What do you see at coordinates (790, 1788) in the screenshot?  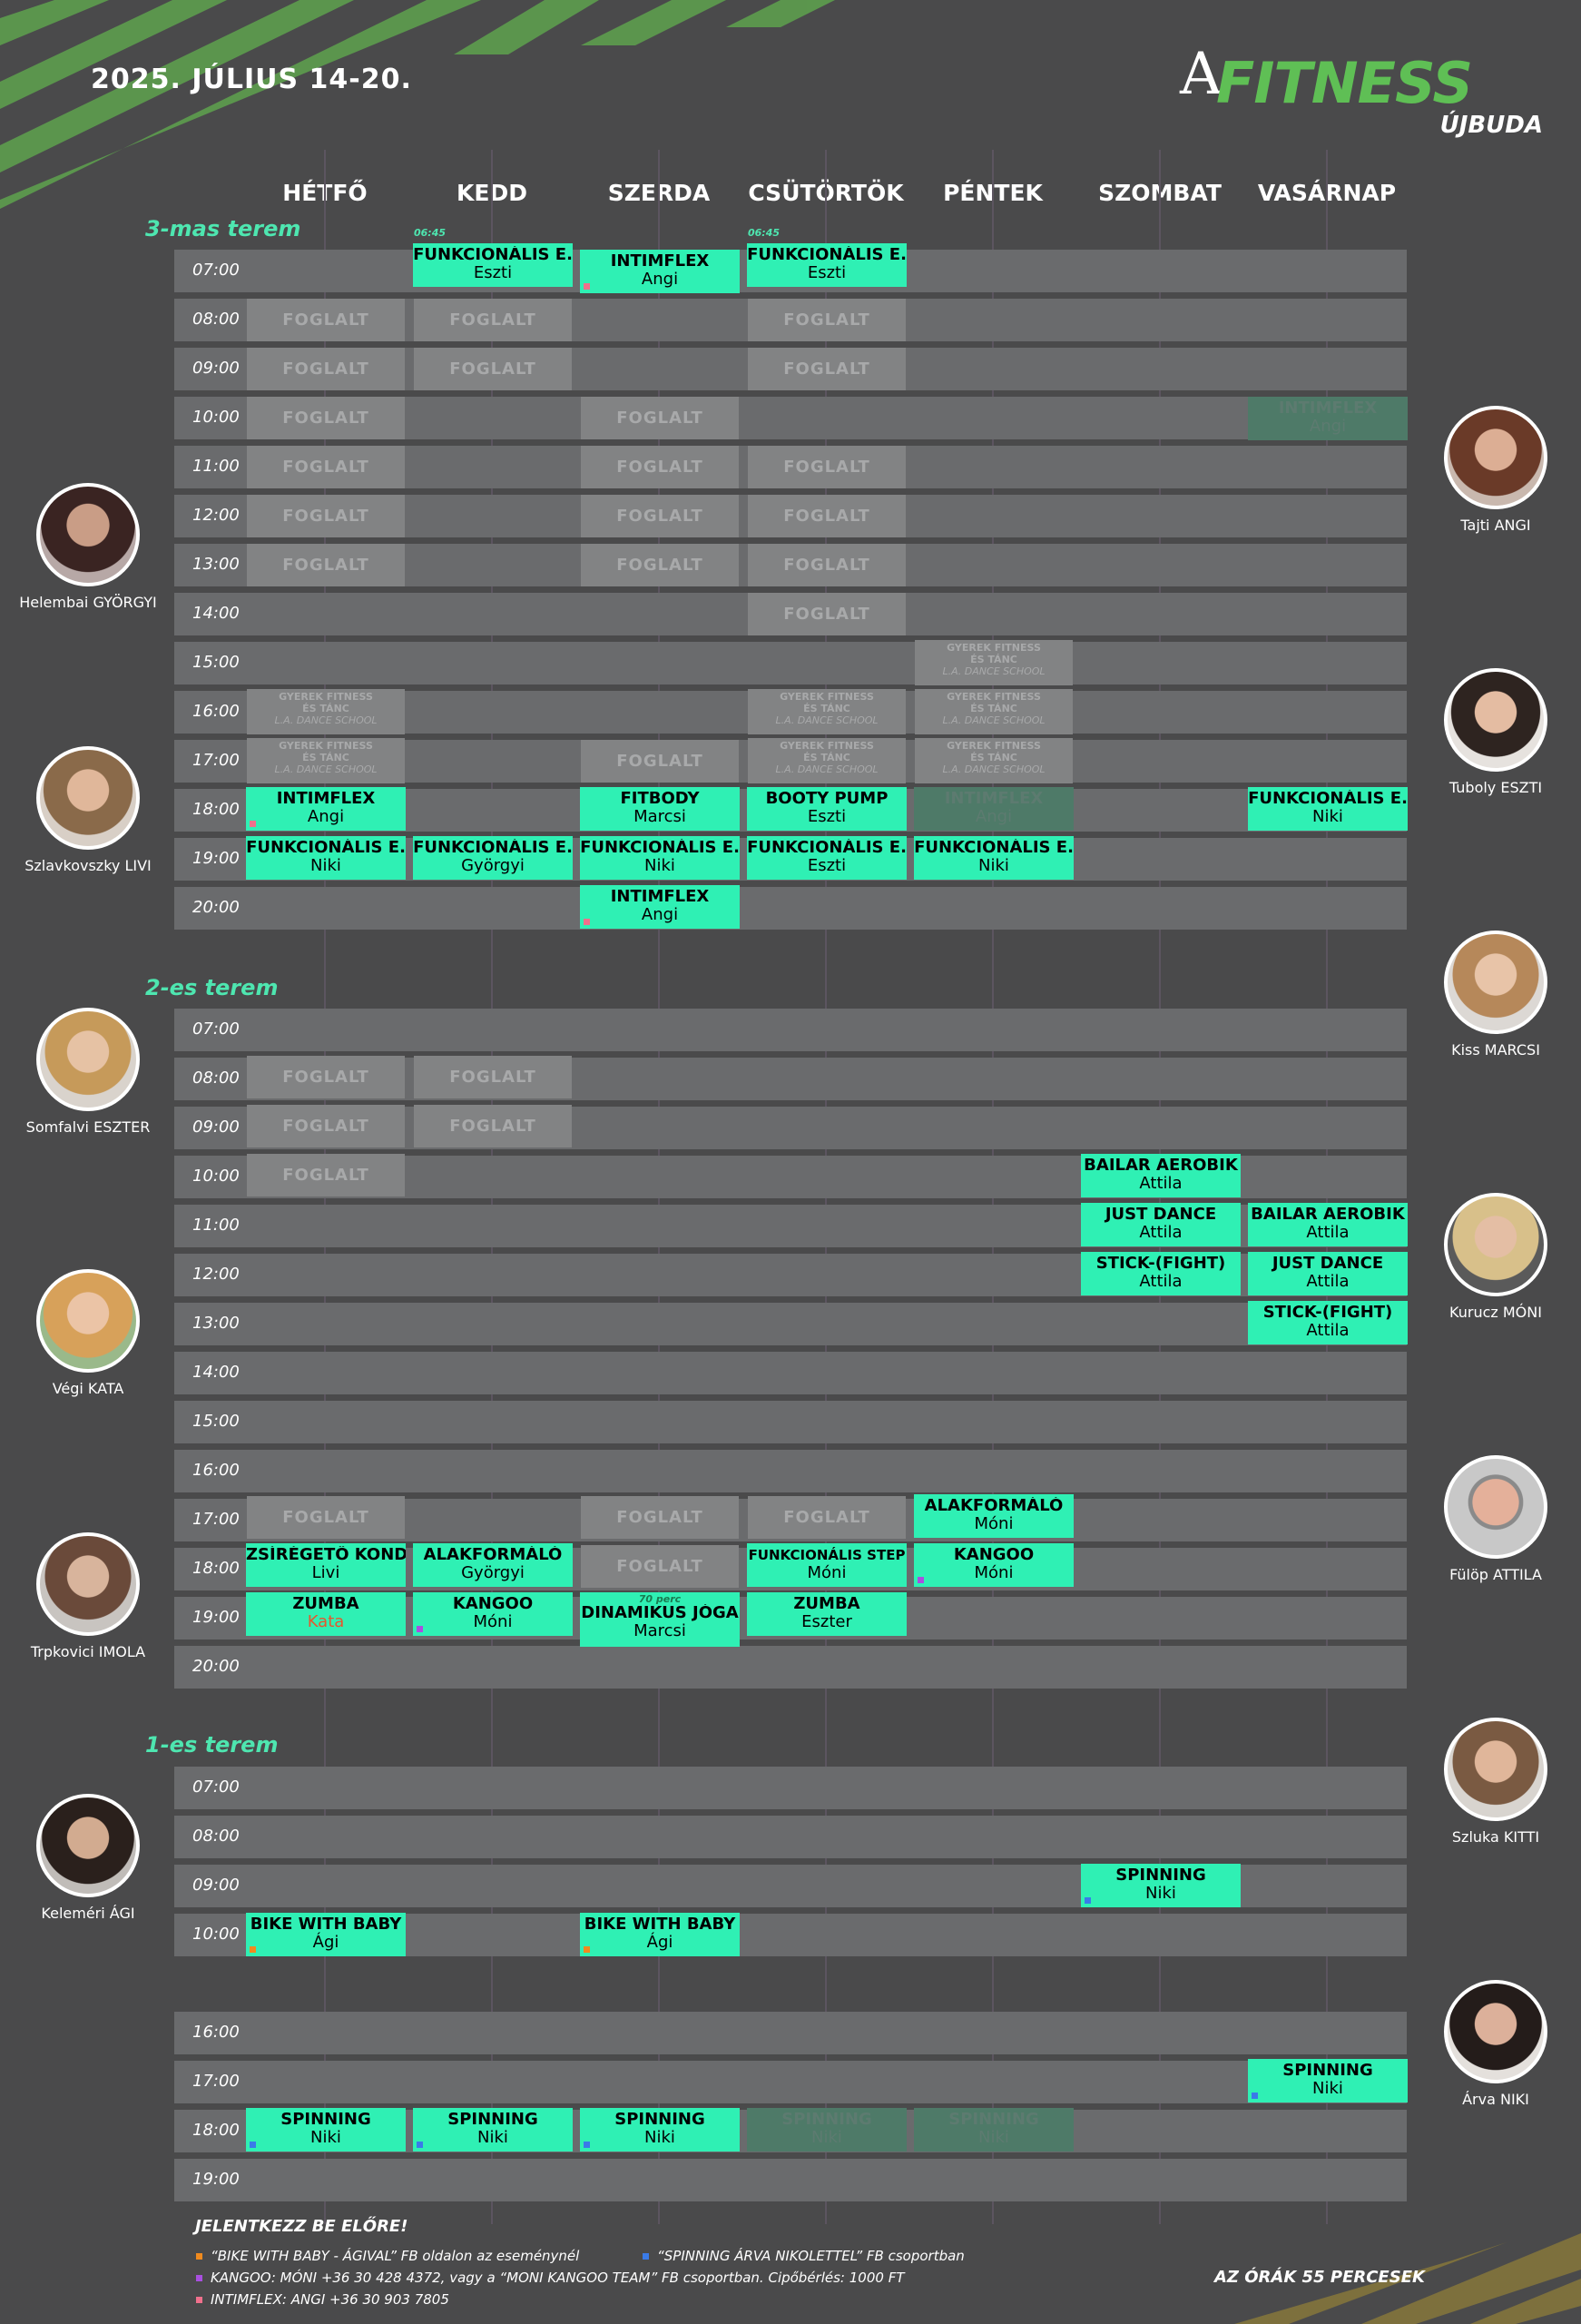 I see `time-row: 07:00` at bounding box center [790, 1788].